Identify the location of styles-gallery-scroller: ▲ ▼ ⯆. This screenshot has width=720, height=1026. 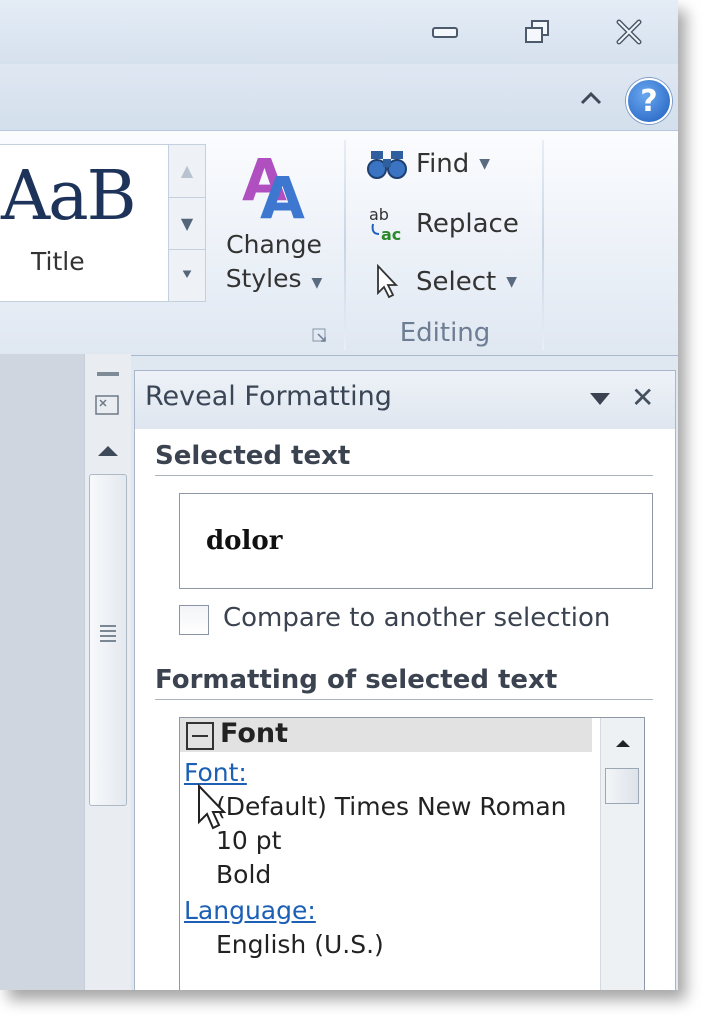
(187, 223).